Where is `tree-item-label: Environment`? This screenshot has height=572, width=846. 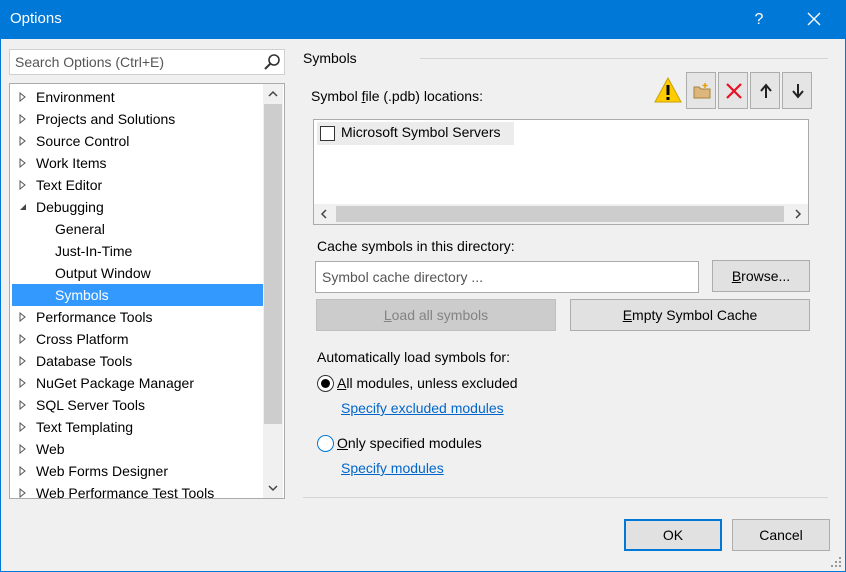 tree-item-label: Environment is located at coordinates (75, 97).